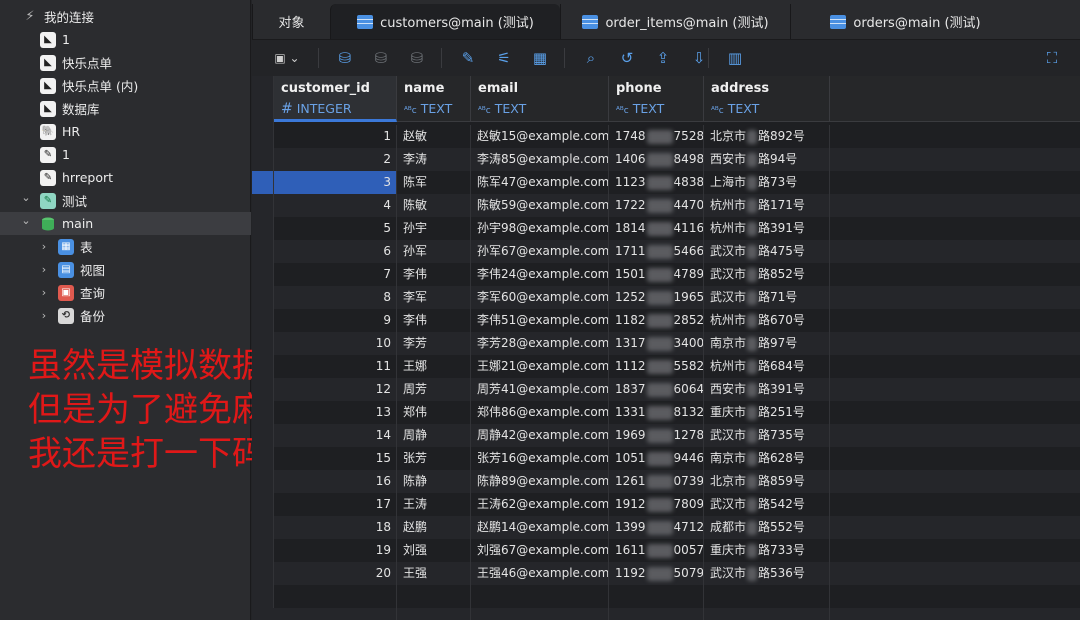 This screenshot has width=1080, height=620. Describe the element at coordinates (767, 274) in the screenshot. I see `cell-address: 武汉市 路852号` at that location.